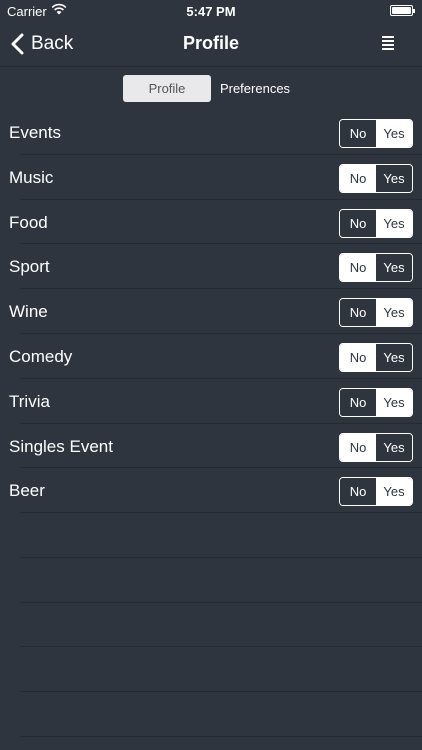 Image resolution: width=422 pixels, height=750 pixels. Describe the element at coordinates (27, 491) in the screenshot. I see `row-label: Beer` at that location.